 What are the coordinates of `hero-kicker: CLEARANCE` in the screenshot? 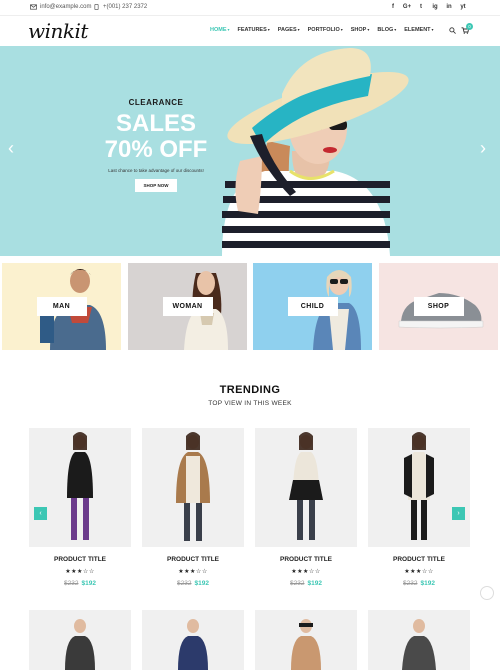 It's located at (156, 102).